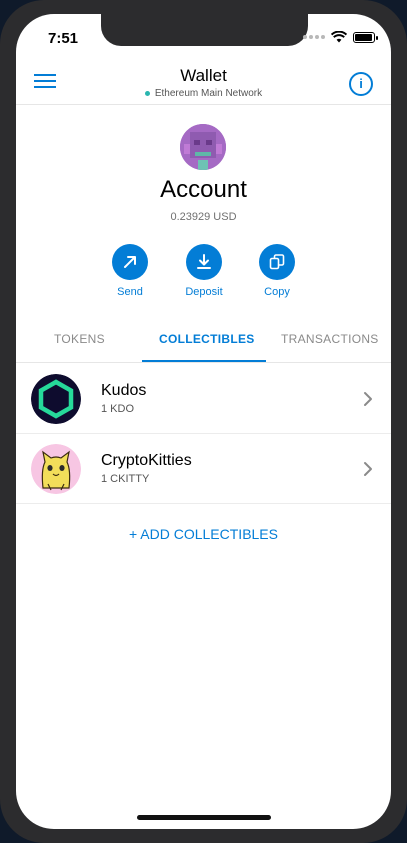 This screenshot has height=843, width=407. What do you see at coordinates (330, 339) in the screenshot?
I see `tab-transactions: TRANSACTIONS` at bounding box center [330, 339].